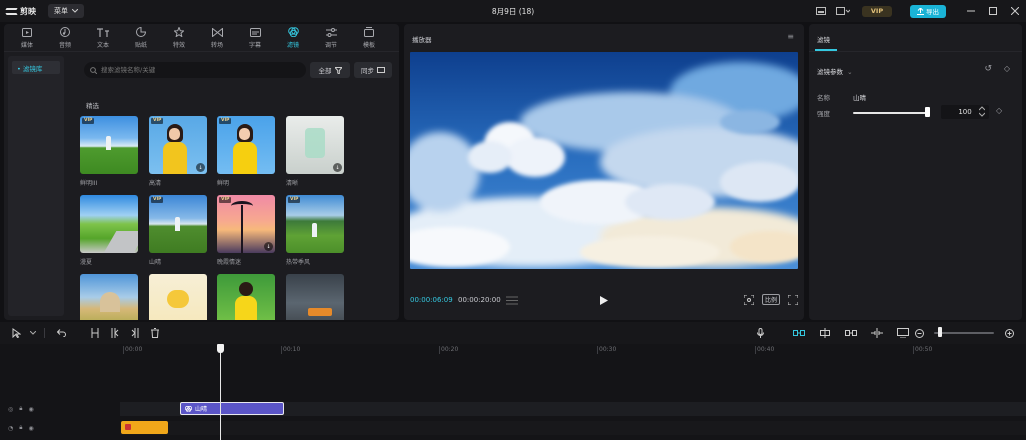 The height and width of the screenshot is (440, 1026). Describe the element at coordinates (825, 333) in the screenshot. I see `auto-snap-icon` at that location.